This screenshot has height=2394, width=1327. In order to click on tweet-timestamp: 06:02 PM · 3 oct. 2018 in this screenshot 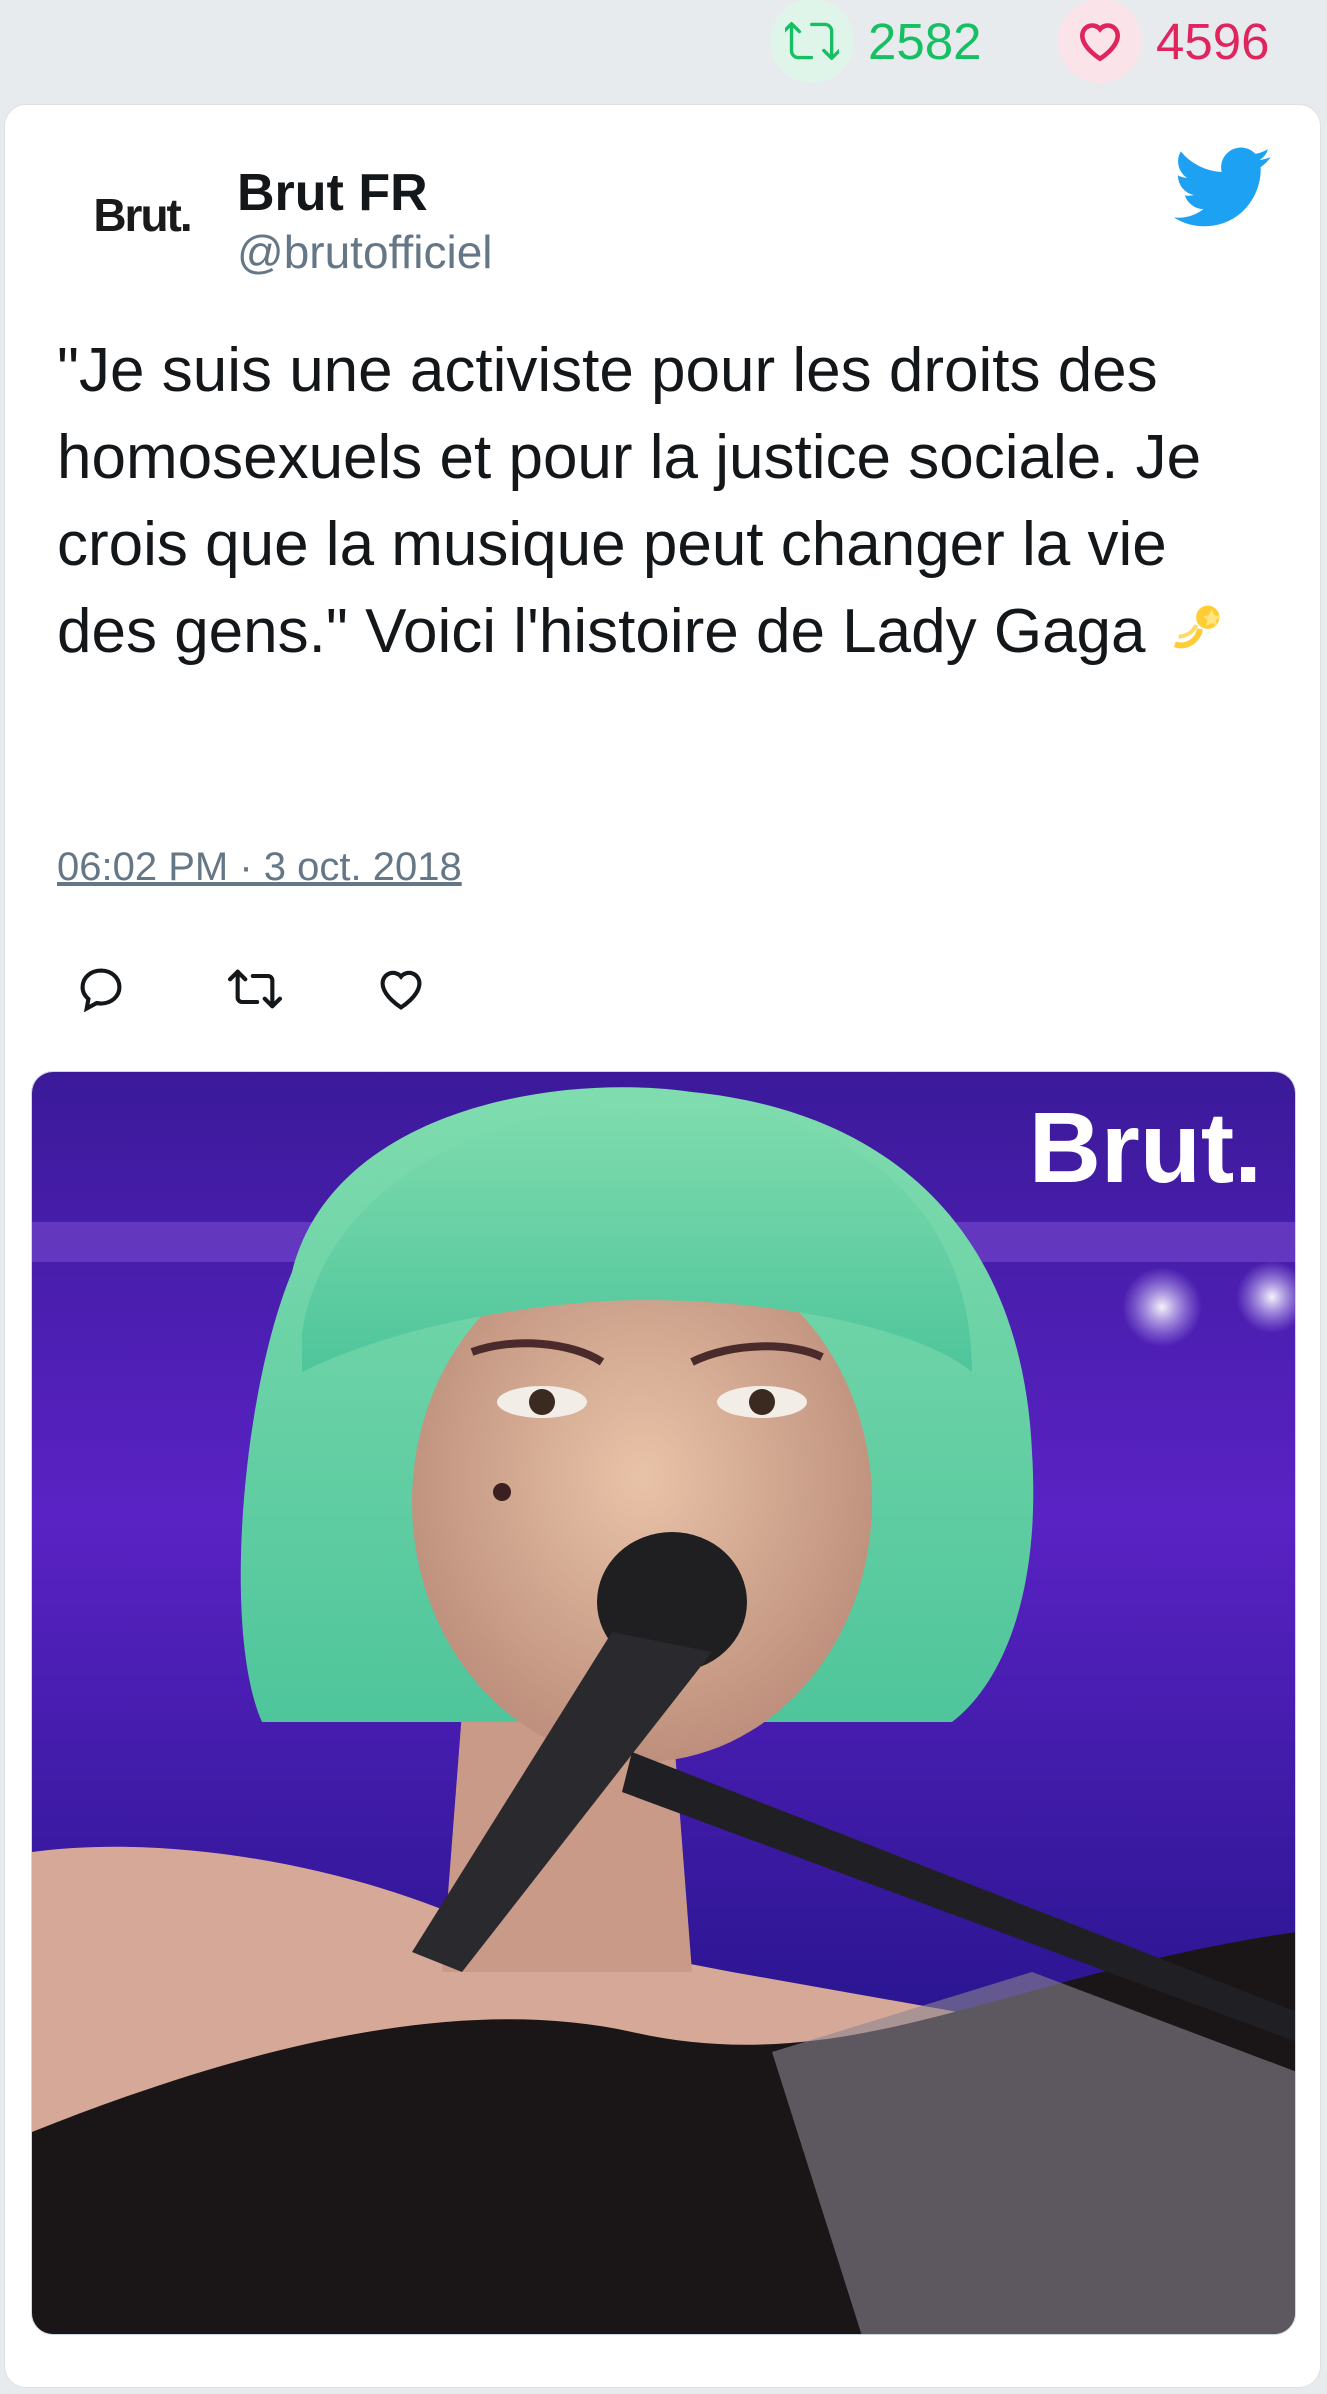, I will do `click(259, 867)`.